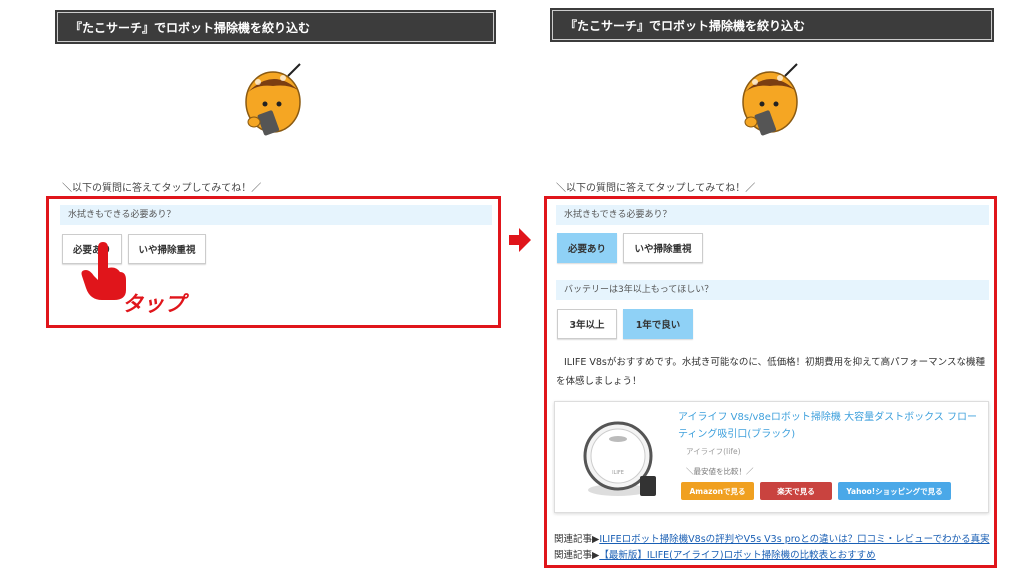 The height and width of the screenshot is (576, 1024). Describe the element at coordinates (772, 290) in the screenshot. I see `right-question-2: バッテリーは3年以上もってほしい？` at that location.